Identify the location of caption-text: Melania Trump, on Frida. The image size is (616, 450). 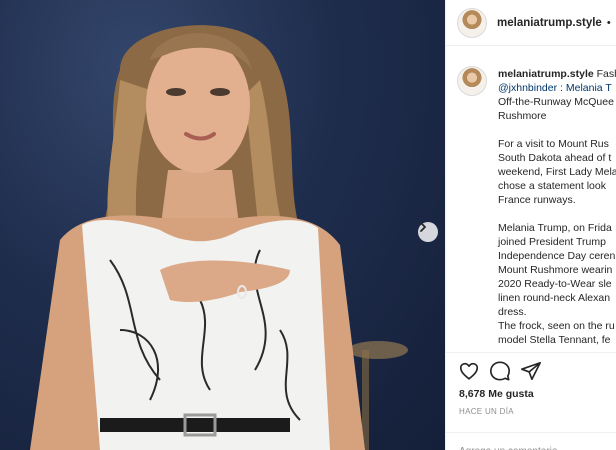
(555, 228).